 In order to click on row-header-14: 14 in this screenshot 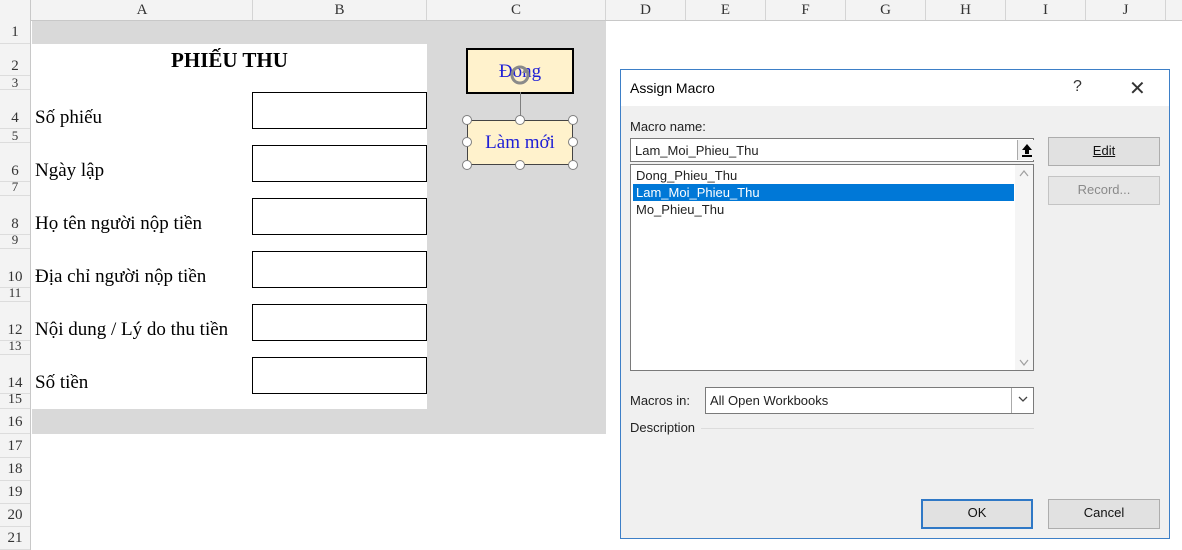, I will do `click(15, 374)`.